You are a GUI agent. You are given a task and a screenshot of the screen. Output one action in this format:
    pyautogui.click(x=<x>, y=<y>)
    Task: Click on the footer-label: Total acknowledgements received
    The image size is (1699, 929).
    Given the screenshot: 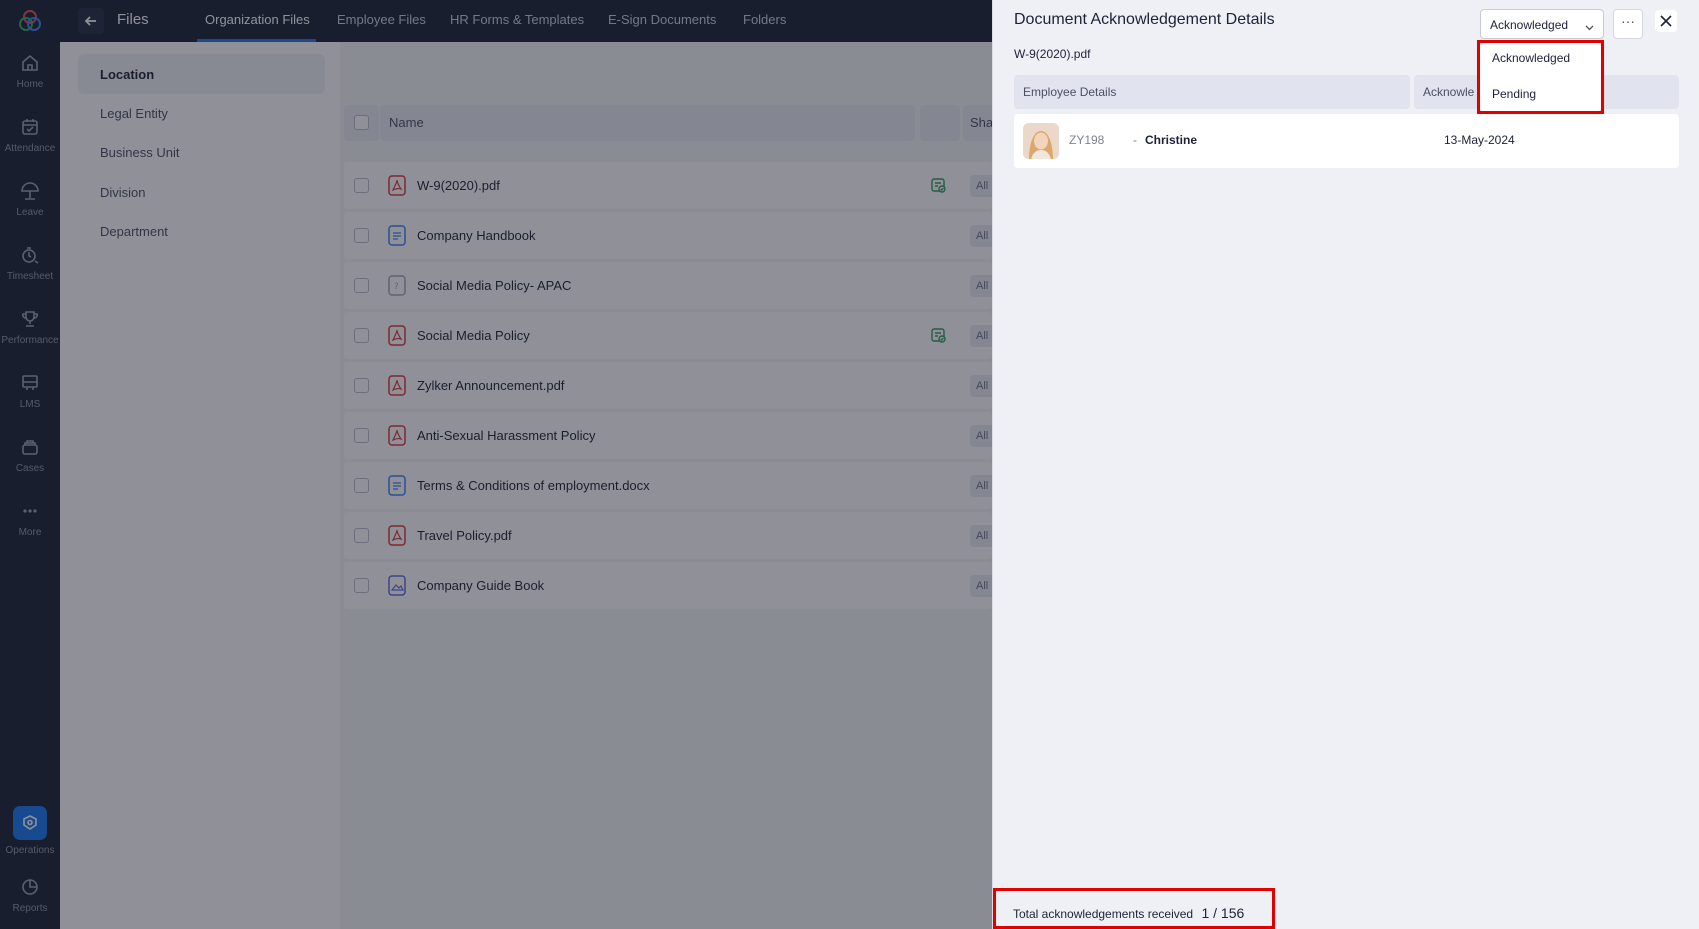 What is the action you would take?
    pyautogui.click(x=1103, y=914)
    